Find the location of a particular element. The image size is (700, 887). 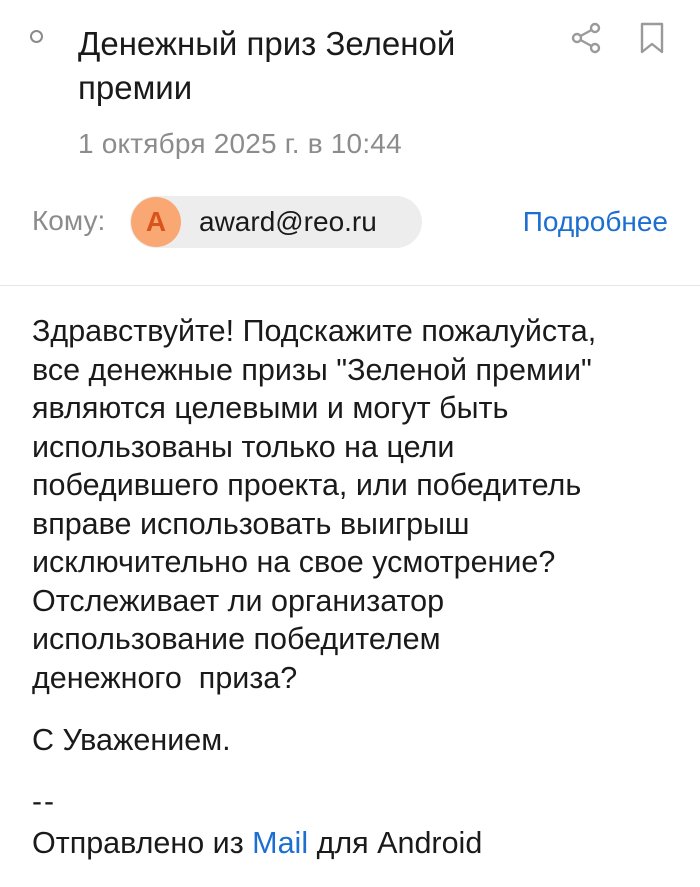

sent-from-line: Отправлено из Mail для Android is located at coordinates (257, 843).